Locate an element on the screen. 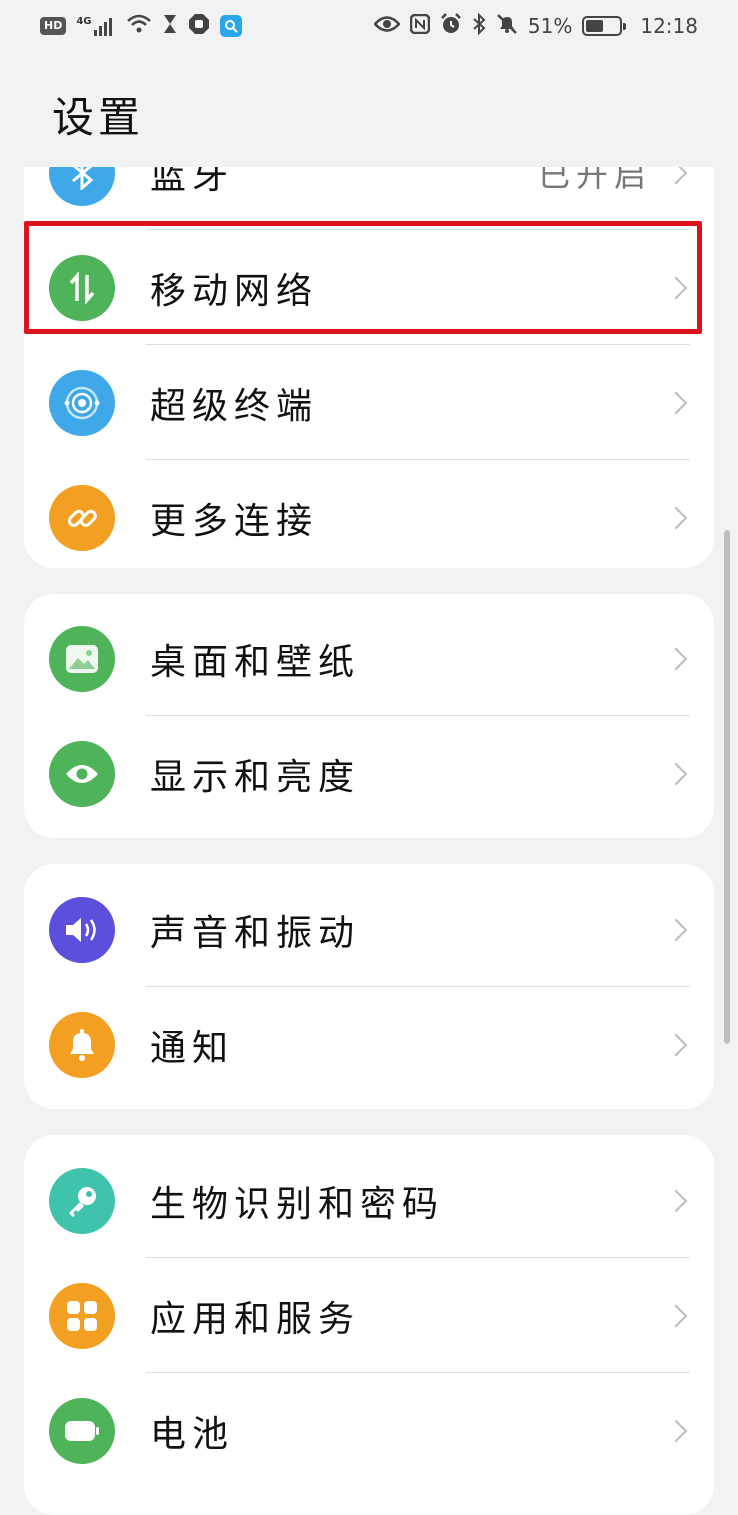 The image size is (738, 1515). hourglass-icon is located at coordinates (170, 26).